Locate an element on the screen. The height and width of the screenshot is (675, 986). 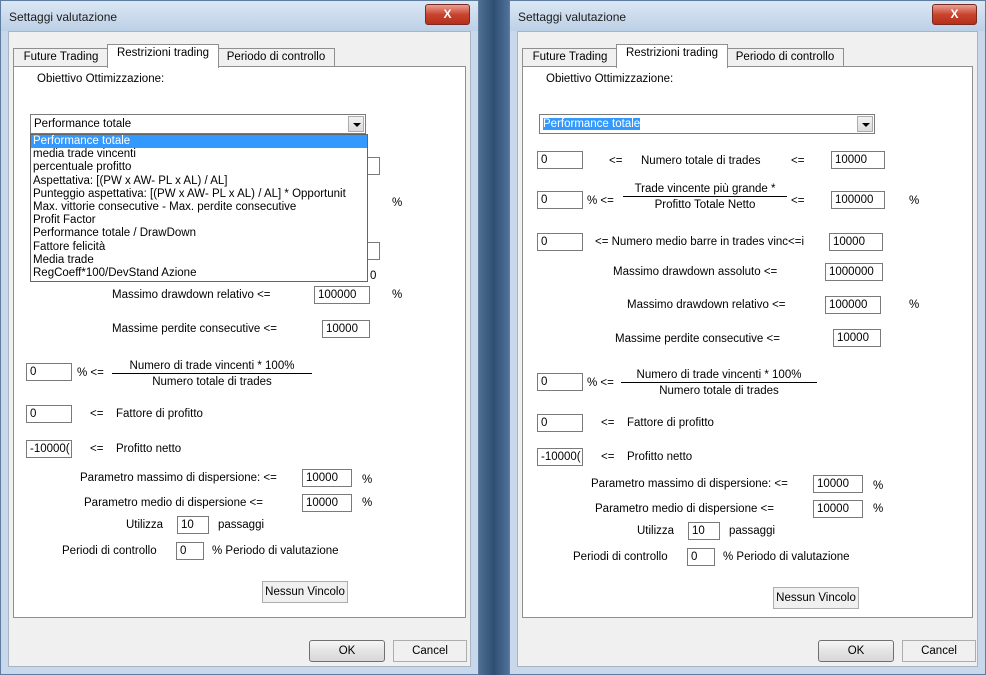
dropdown-option: Performance totale / DrawDown is located at coordinates (199, 233).